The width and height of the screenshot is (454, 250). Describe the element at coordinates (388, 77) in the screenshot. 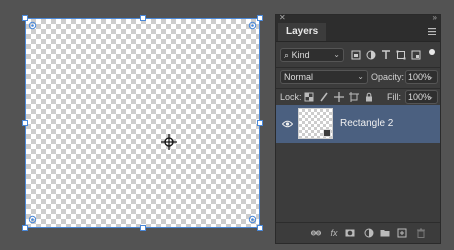

I see `opacity-label: Opacity:` at that location.